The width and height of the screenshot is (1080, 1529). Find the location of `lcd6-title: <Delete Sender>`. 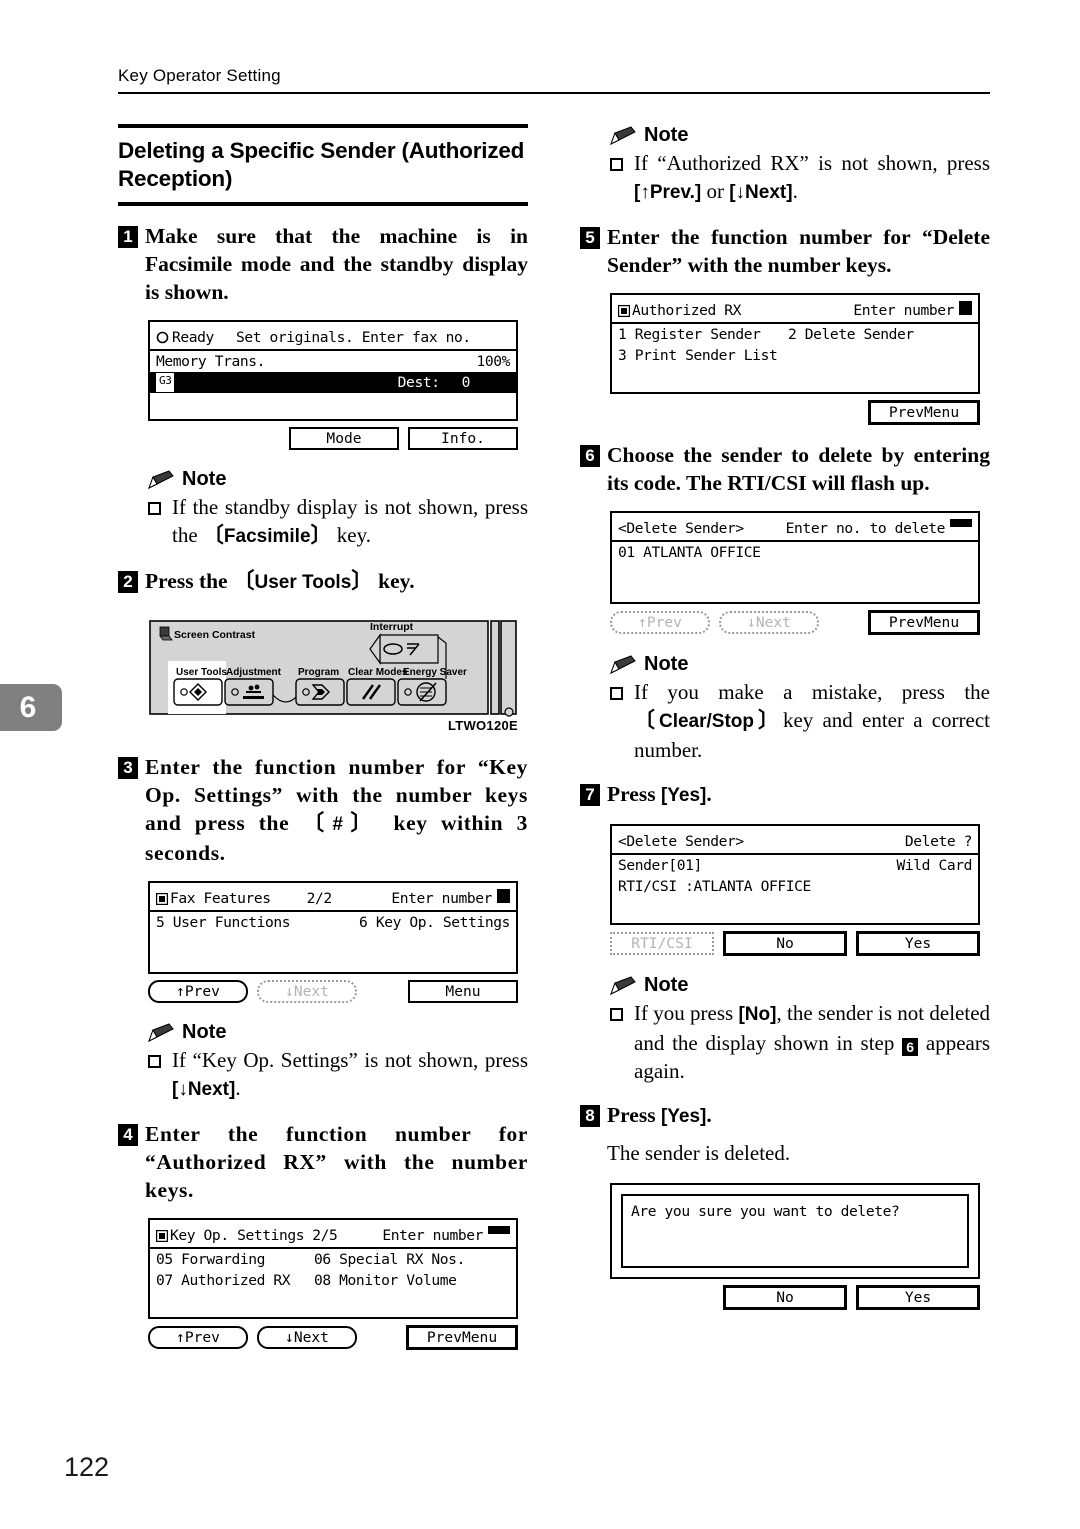

lcd6-title: <Delete Sender> is located at coordinates (681, 841).